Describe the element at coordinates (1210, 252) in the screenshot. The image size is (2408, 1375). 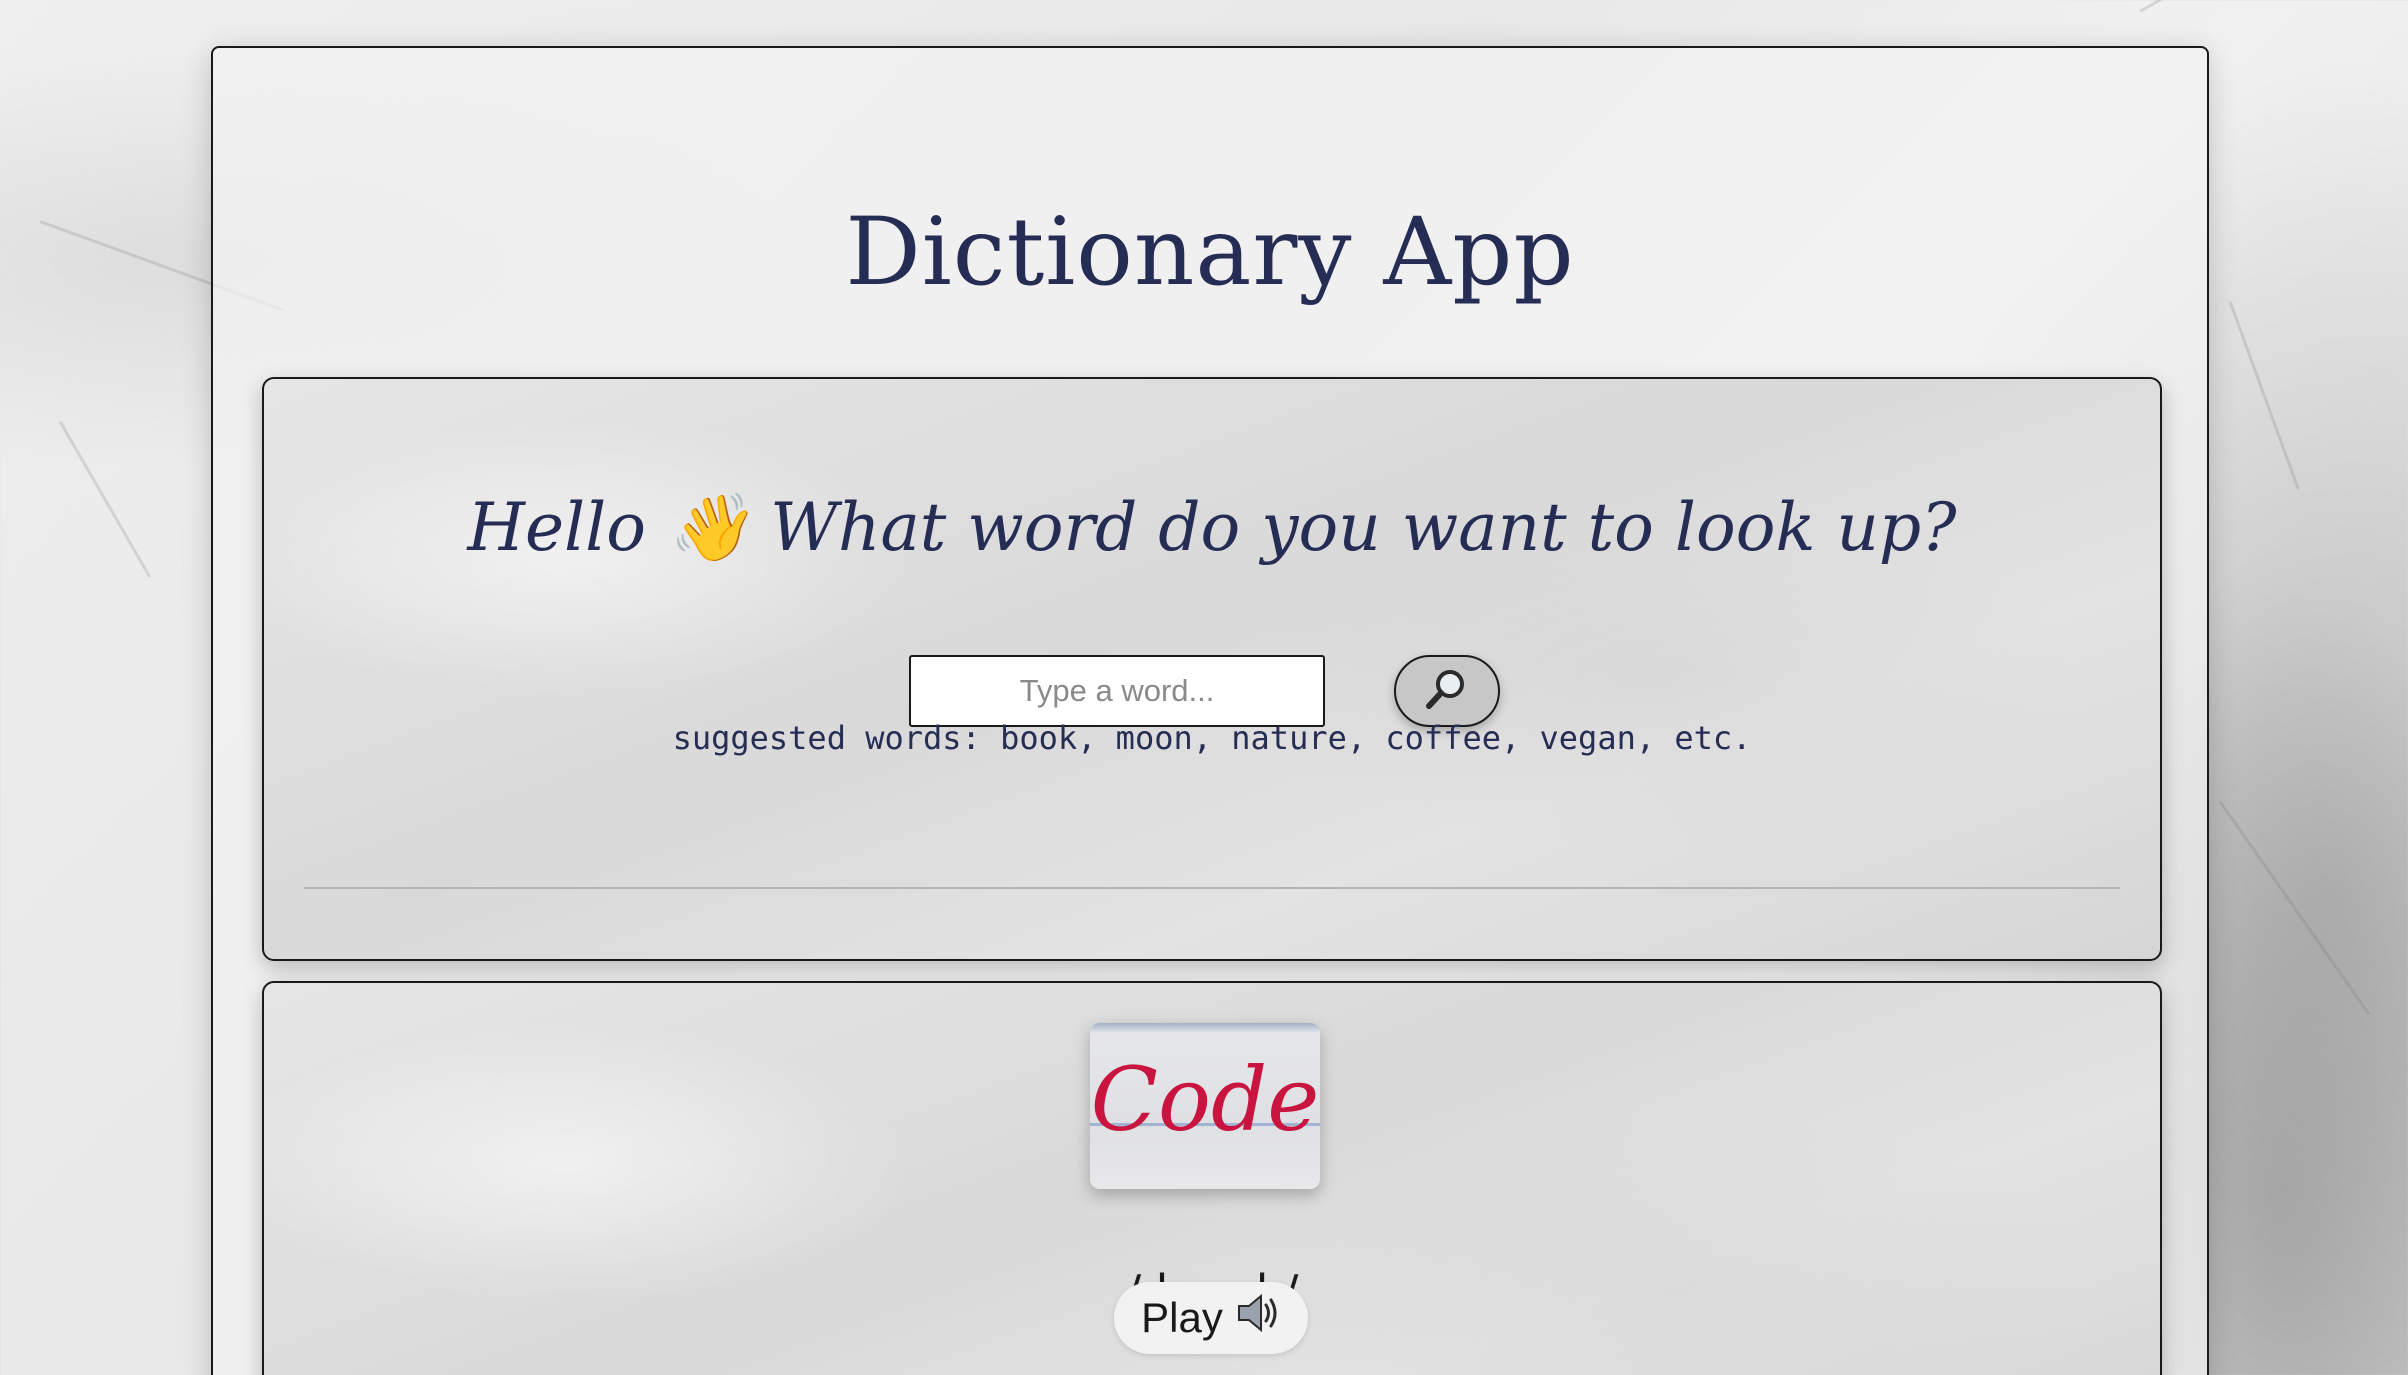
I see `app-title: Dictionary App` at that location.